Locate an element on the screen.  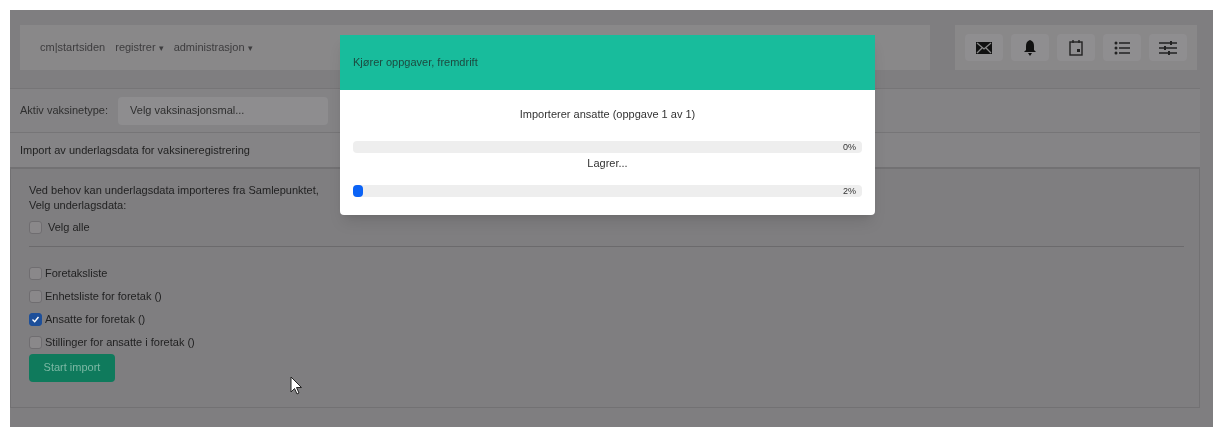
checkbox-label: Velg alle is located at coordinates (69, 227).